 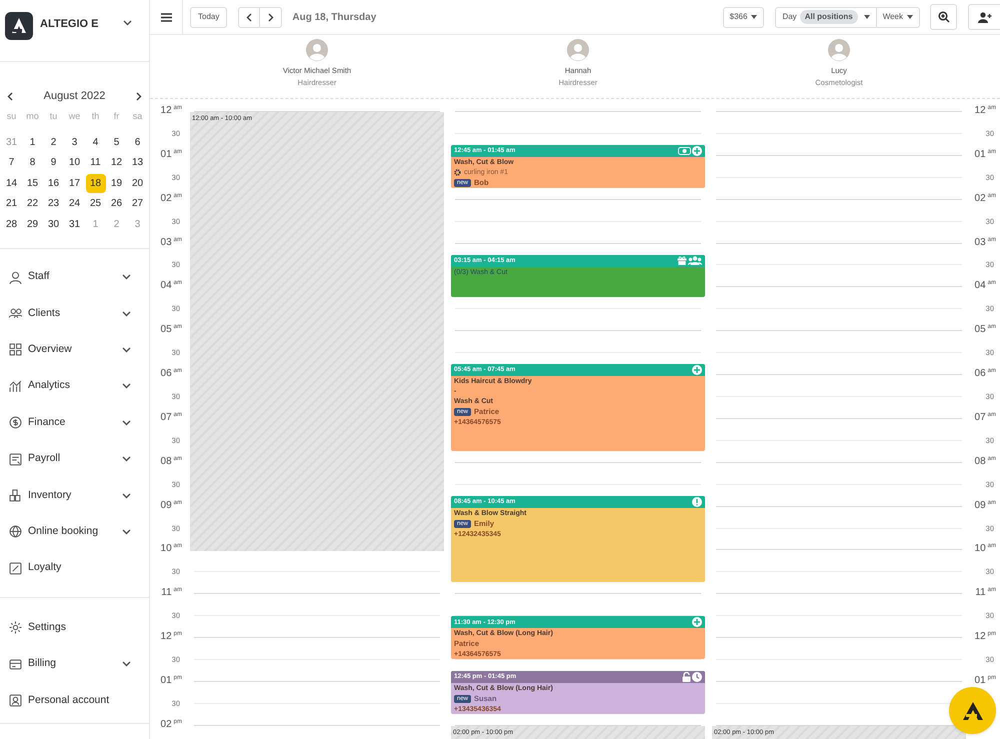 I want to click on info-icon, so click(x=697, y=501).